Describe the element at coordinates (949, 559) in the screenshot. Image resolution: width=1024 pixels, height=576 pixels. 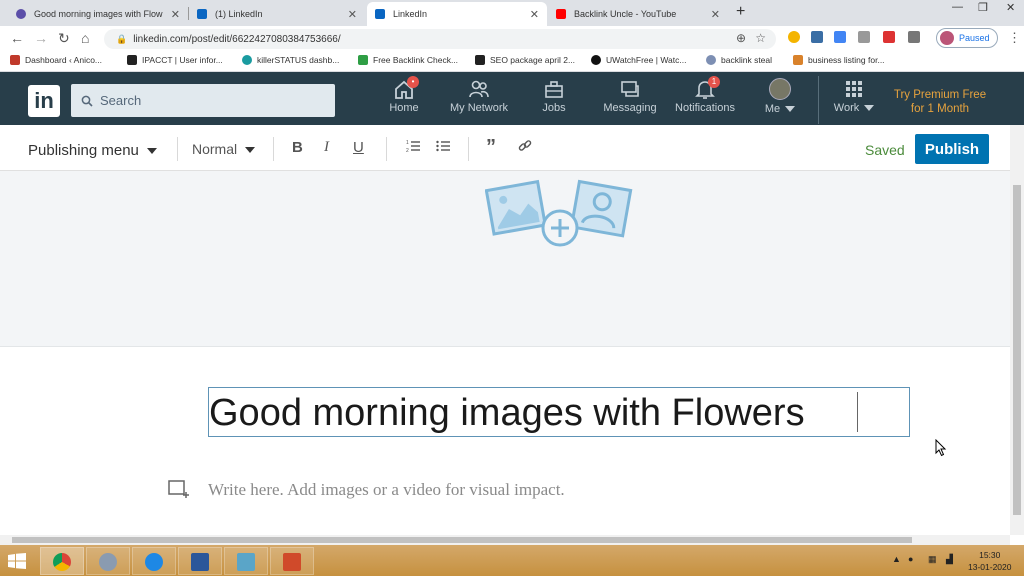
I see `signal-icon: ▟` at that location.